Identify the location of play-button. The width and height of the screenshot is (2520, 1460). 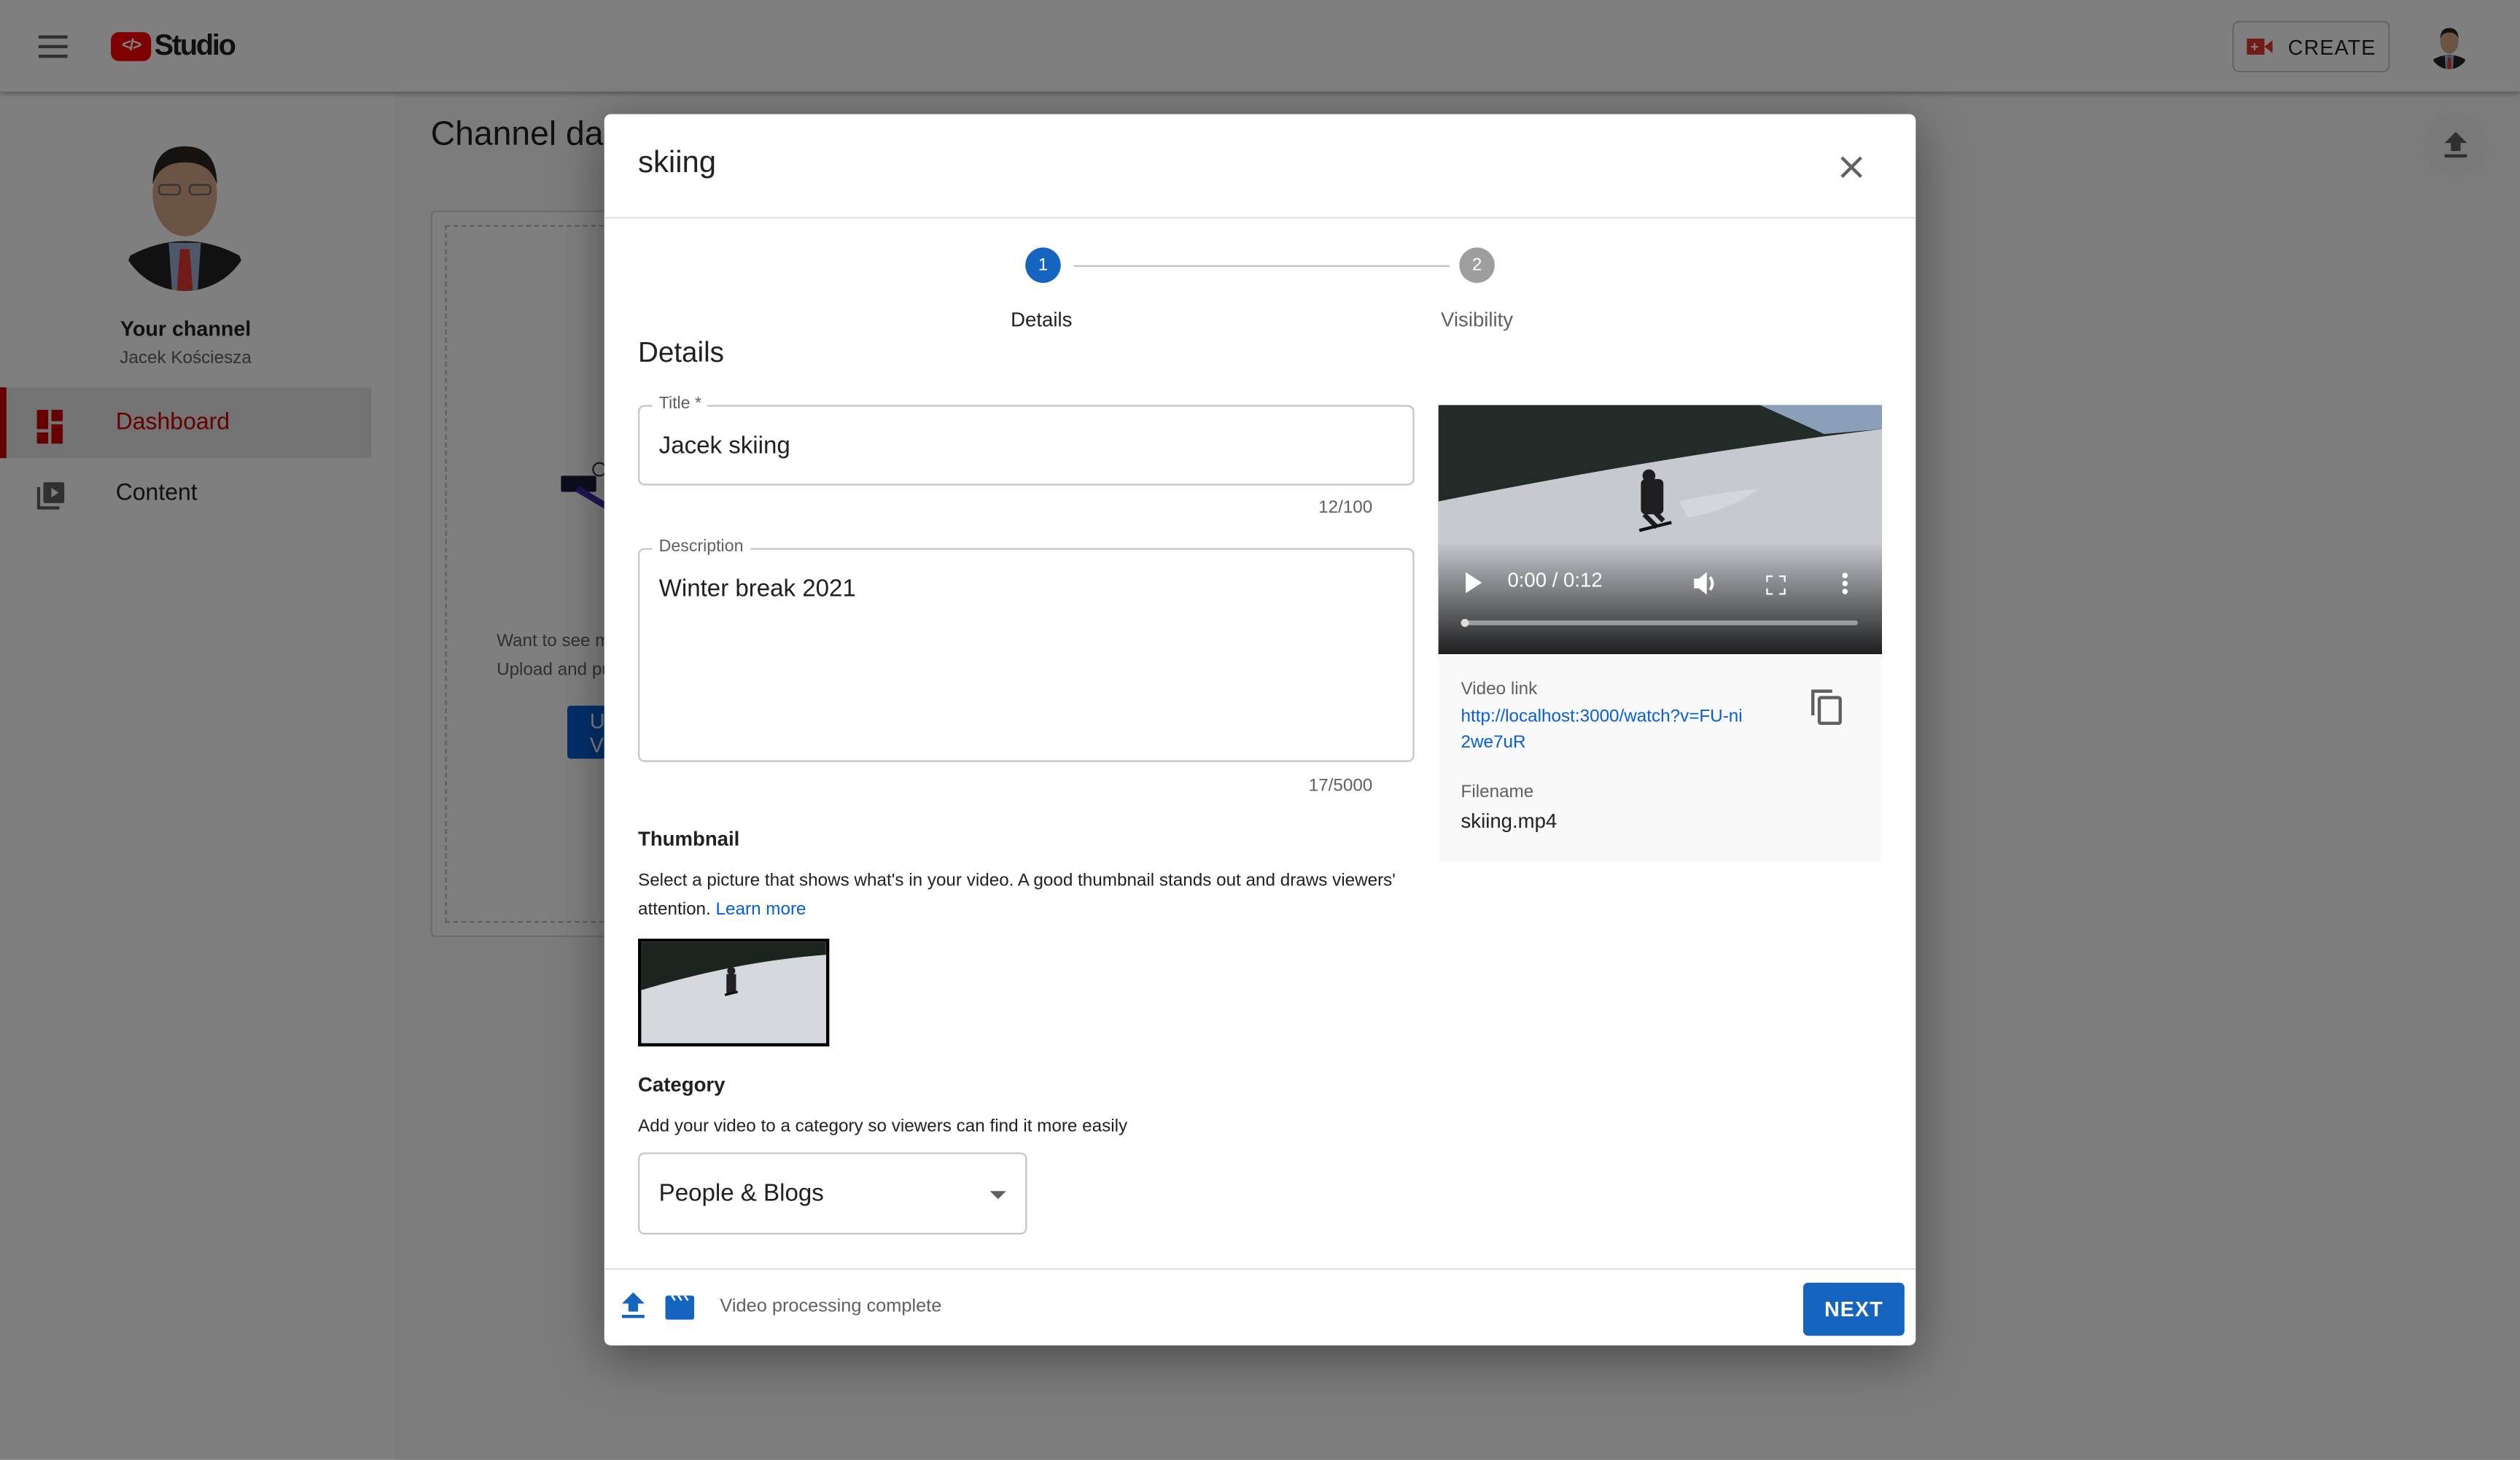
(1473, 587).